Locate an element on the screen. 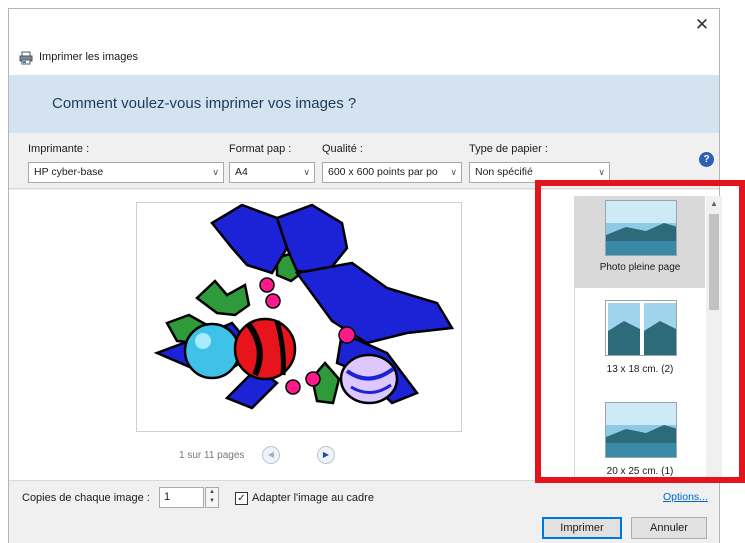  paper-size-label: Format pap : is located at coordinates (260, 149).